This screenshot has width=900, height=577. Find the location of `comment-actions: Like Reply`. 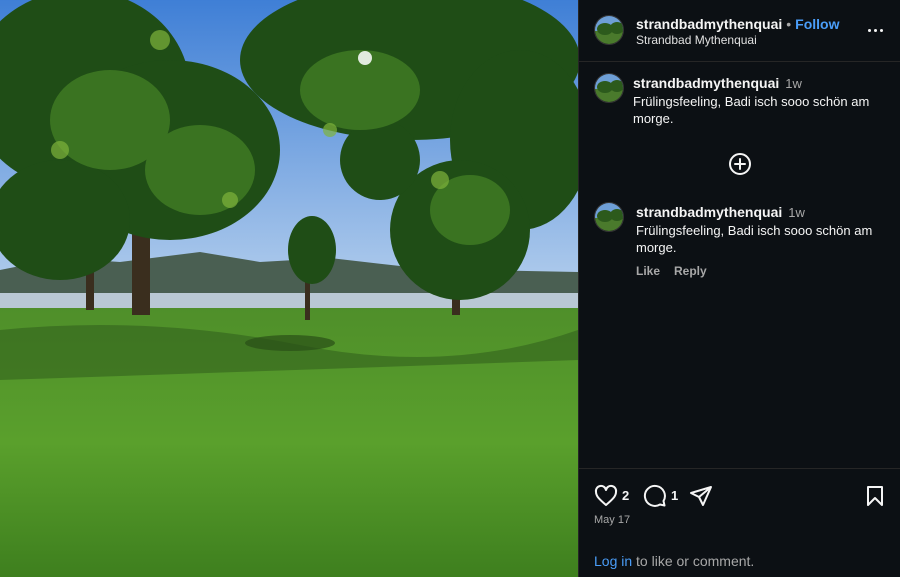

comment-actions: Like Reply is located at coordinates (678, 271).